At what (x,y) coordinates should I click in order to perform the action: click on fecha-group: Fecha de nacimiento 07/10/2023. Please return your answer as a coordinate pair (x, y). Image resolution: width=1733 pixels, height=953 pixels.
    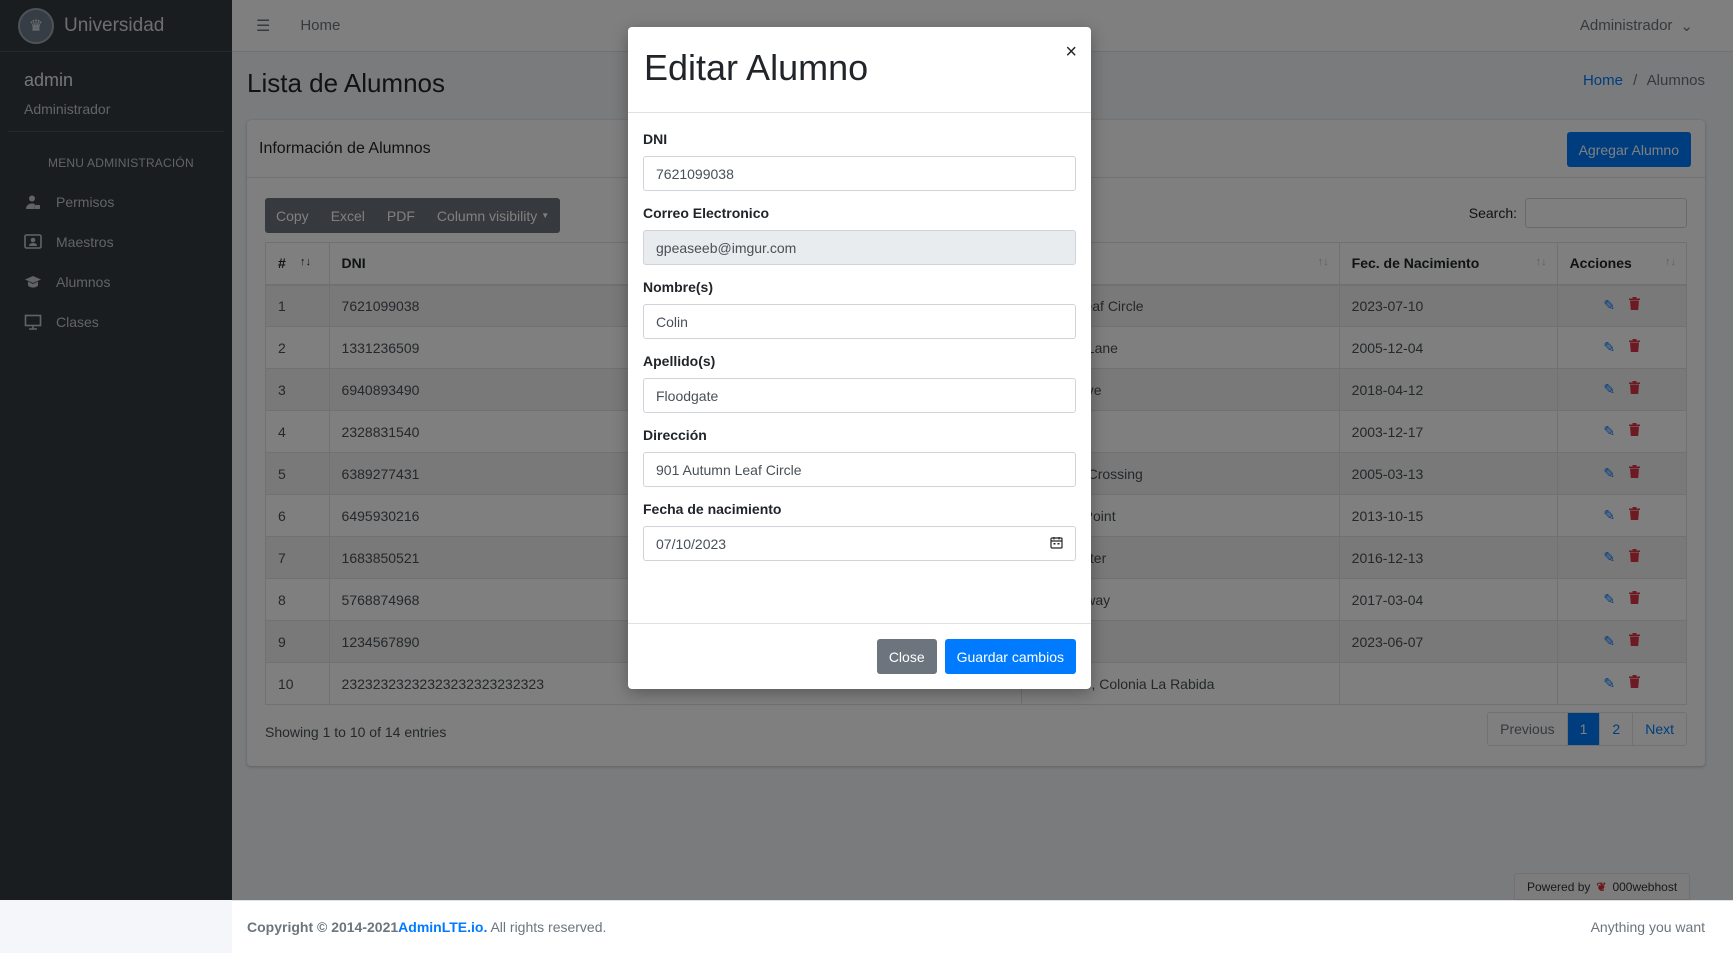
    Looking at the image, I should click on (859, 531).